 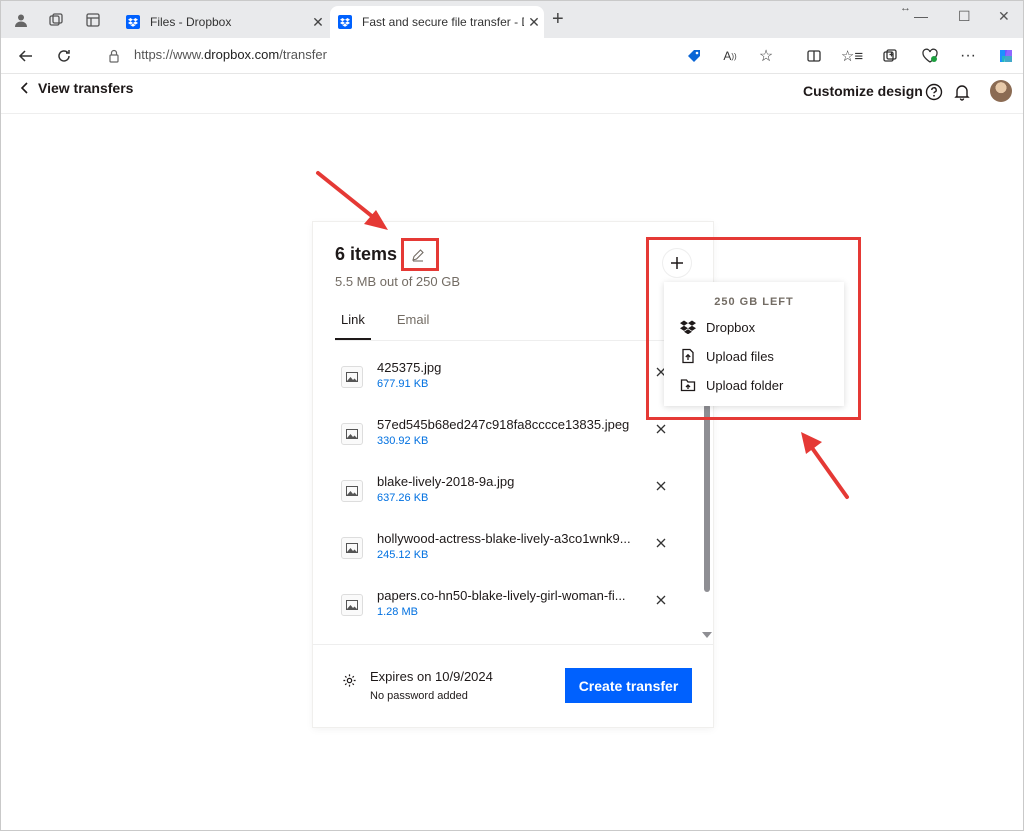 I want to click on gear-icon, so click(x=349, y=680).